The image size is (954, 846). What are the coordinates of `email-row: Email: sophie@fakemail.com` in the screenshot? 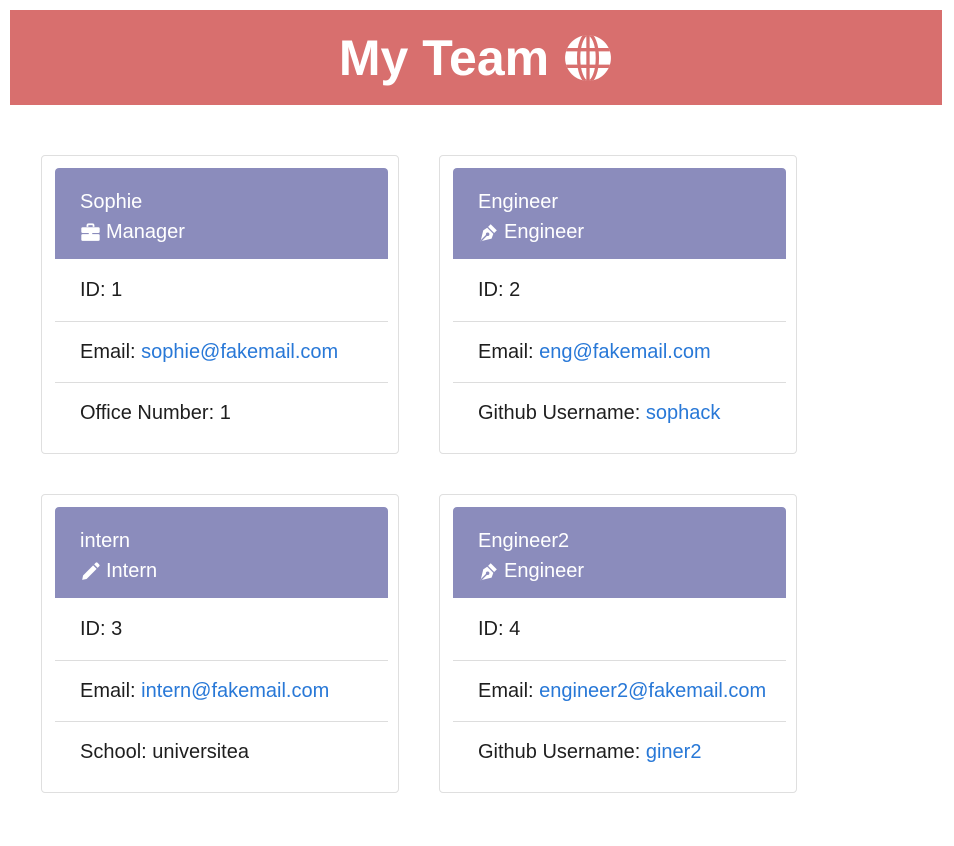 It's located at (221, 351).